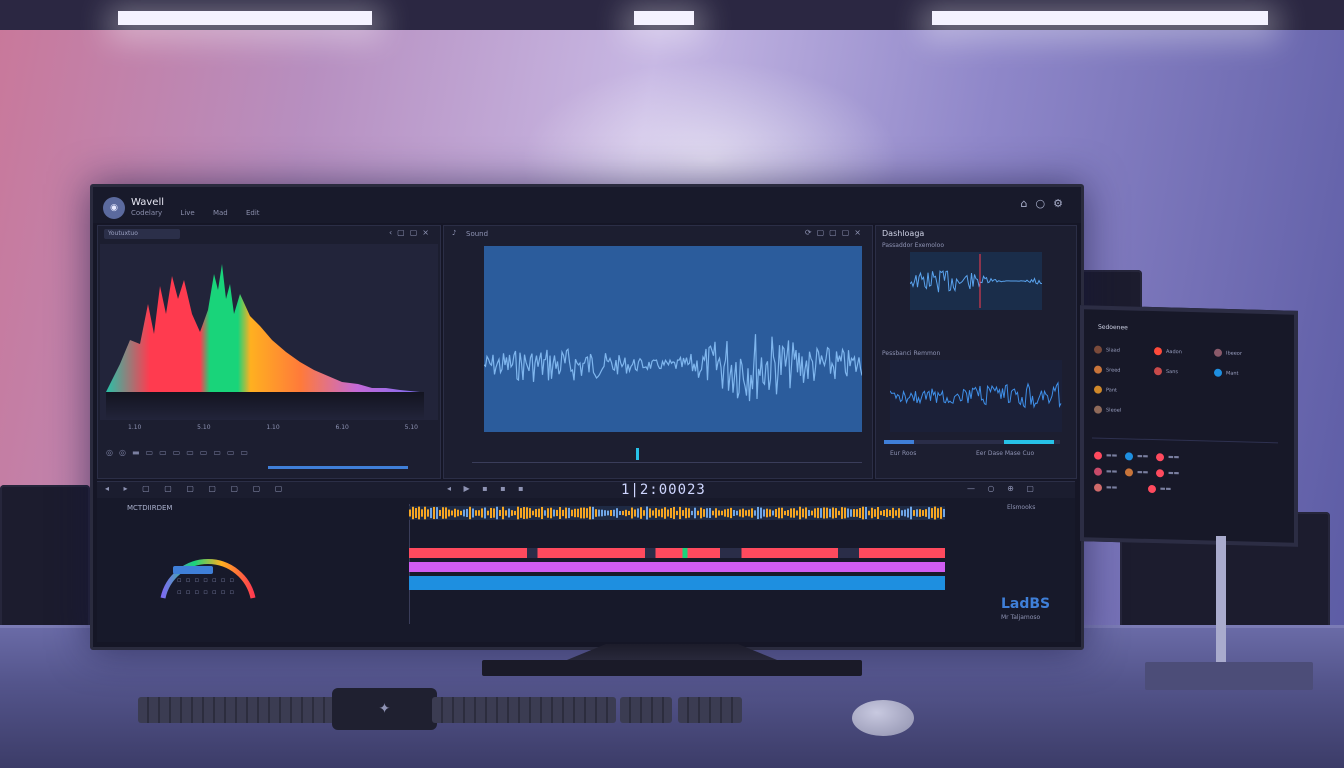  What do you see at coordinates (477, 234) in the screenshot?
I see `waveform-title: Sound` at bounding box center [477, 234].